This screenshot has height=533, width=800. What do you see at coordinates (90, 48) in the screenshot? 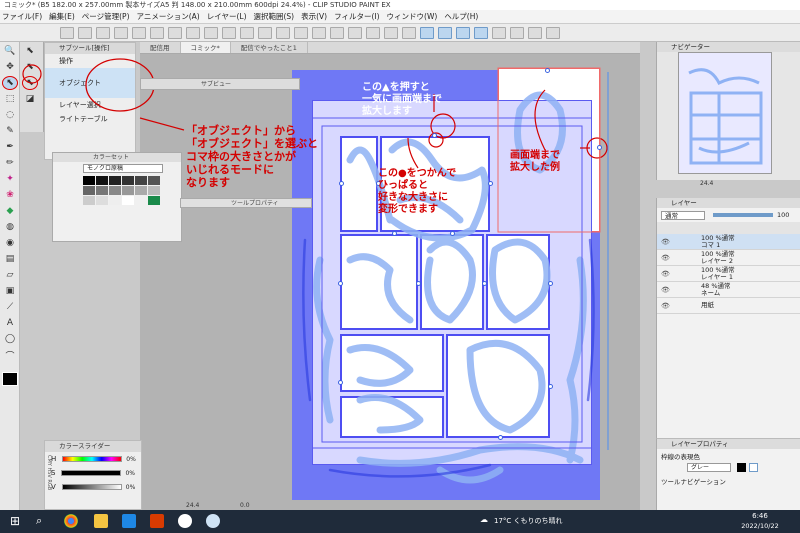
I see `sub-tool-header: サブツール[操作]` at bounding box center [90, 48].